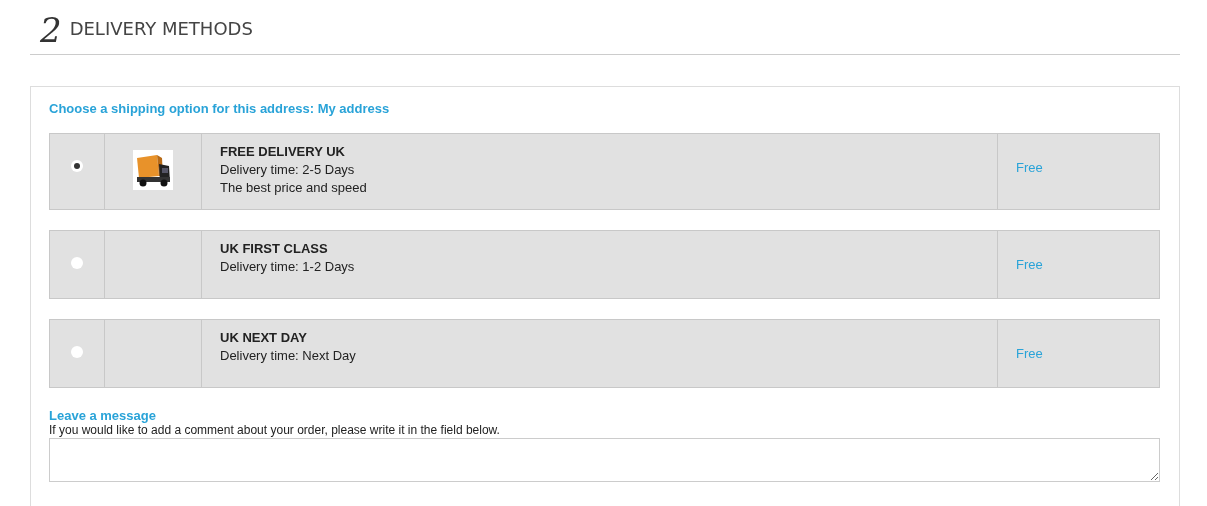 This screenshot has width=1207, height=506. Describe the element at coordinates (604, 353) in the screenshot. I see `shipping-option: UK NEXT DAY Delivery time: Next Day Free` at that location.